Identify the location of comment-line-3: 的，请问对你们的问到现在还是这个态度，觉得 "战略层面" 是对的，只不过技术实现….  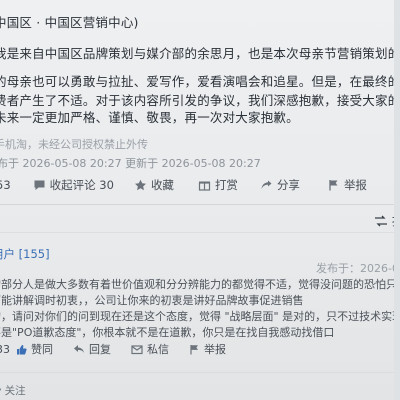
(200, 316).